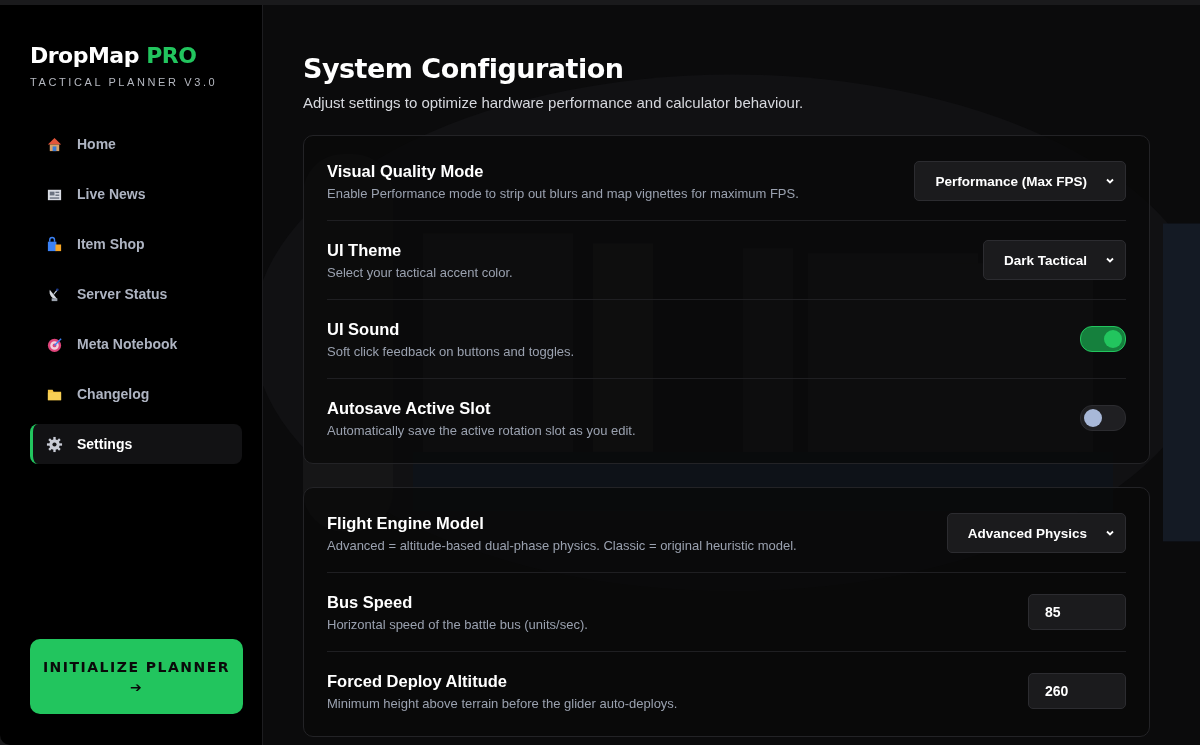 This screenshot has width=1200, height=745. Describe the element at coordinates (364, 329) in the screenshot. I see `setting-label: UI Sound` at that location.